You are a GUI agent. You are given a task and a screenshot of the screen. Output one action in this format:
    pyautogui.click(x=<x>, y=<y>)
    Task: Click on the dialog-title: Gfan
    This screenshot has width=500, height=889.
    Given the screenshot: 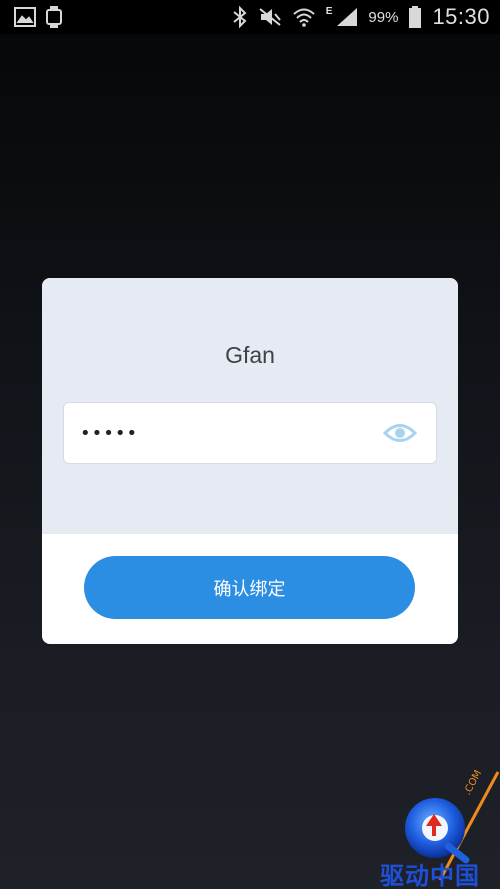 What is the action you would take?
    pyautogui.click(x=250, y=355)
    